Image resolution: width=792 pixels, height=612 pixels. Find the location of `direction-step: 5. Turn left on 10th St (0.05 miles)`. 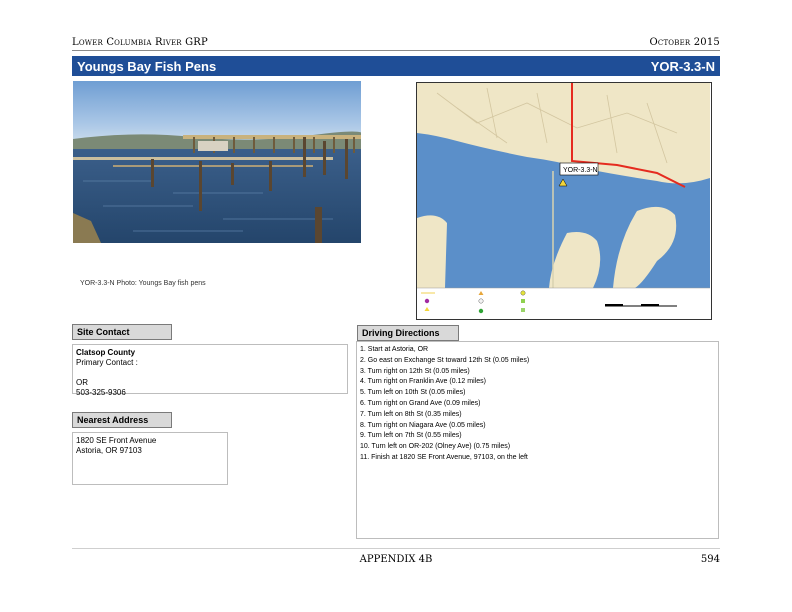

direction-step: 5. Turn left on 10th St (0.05 miles) is located at coordinates (413, 393).